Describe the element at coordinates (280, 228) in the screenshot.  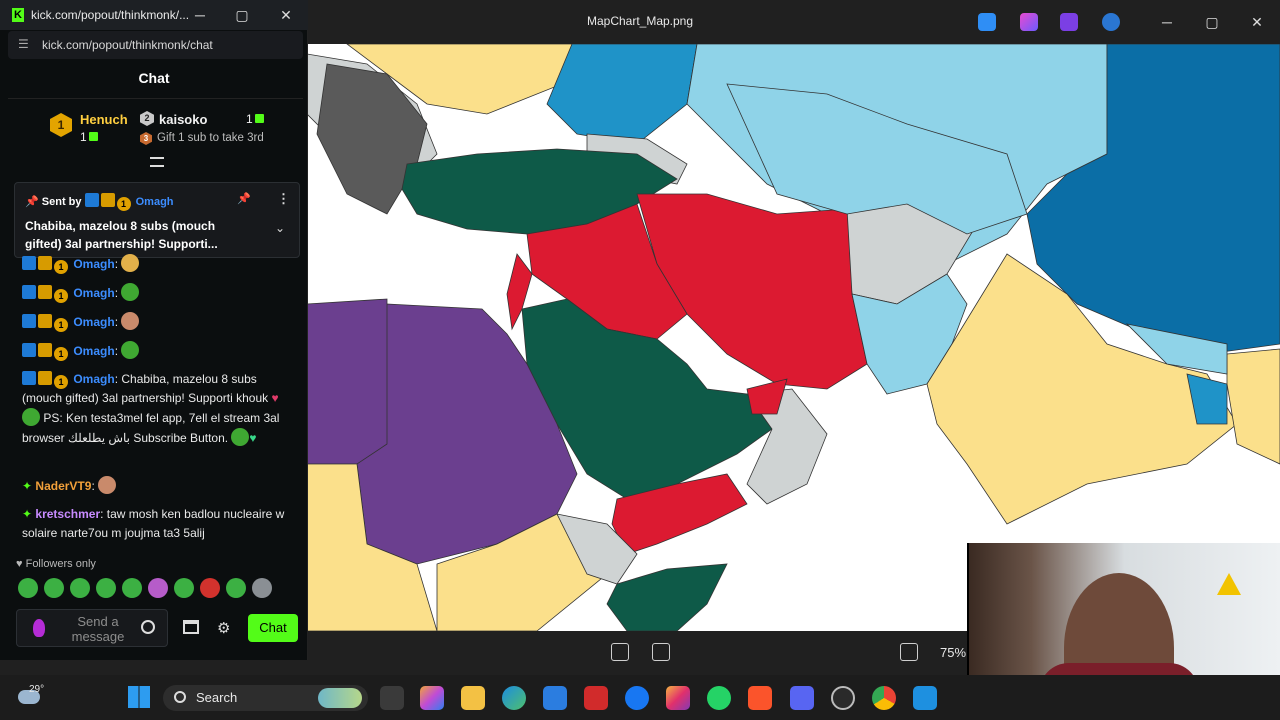
I see `expand-chevron-down-icon: ⌄` at that location.